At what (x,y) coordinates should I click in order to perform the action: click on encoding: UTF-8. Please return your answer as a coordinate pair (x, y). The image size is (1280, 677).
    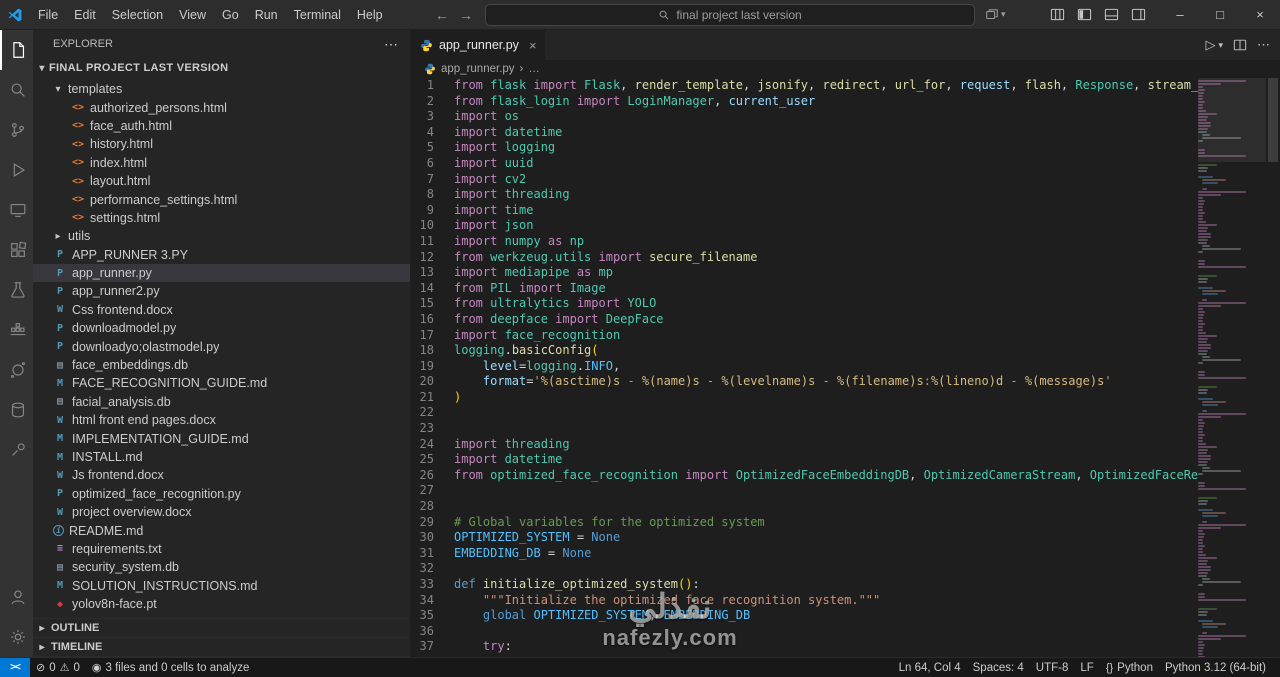
    Looking at the image, I should click on (1052, 667).